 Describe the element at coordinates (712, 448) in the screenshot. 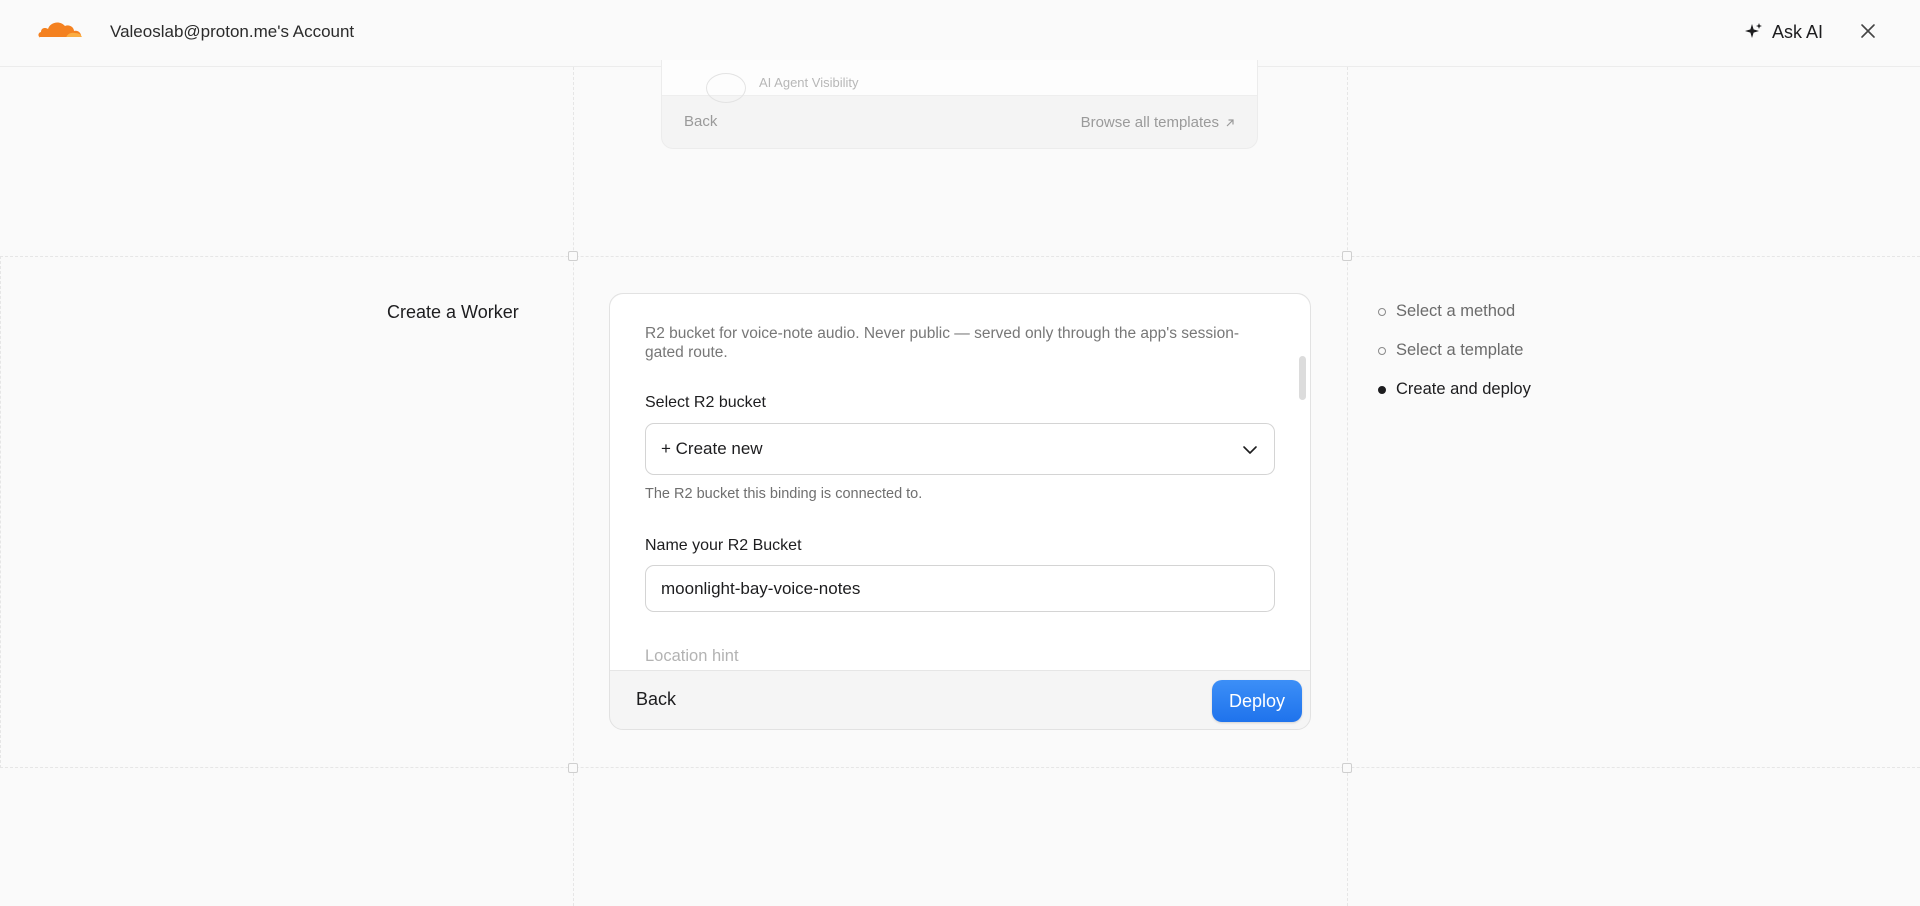

I see `select-value: + Create new` at that location.